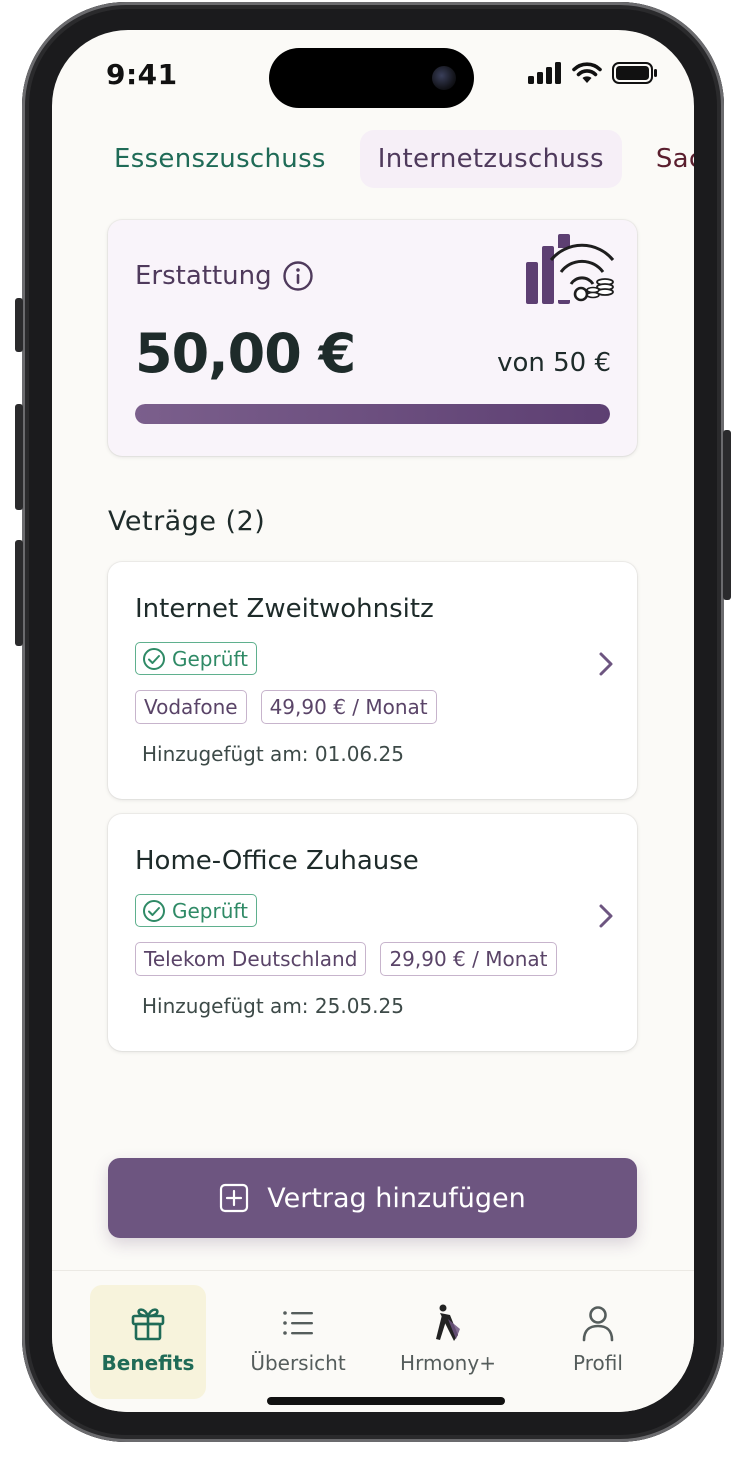  What do you see at coordinates (19, 325) in the screenshot?
I see `mute-switch` at bounding box center [19, 325].